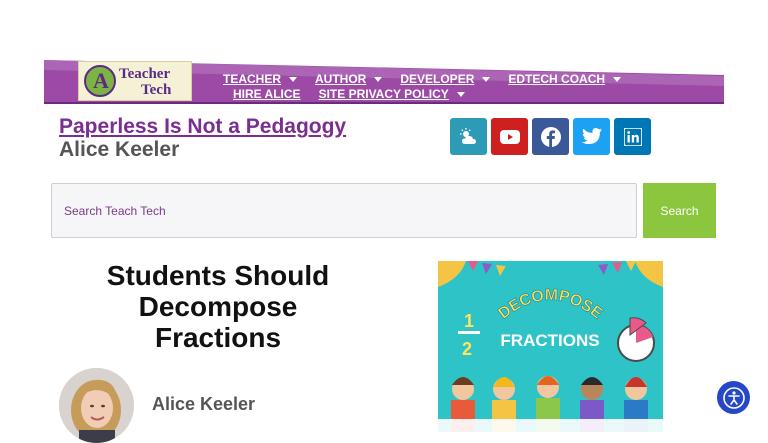  I want to click on site-title-link: Paperless Is Not a Pedagogy, so click(202, 127).